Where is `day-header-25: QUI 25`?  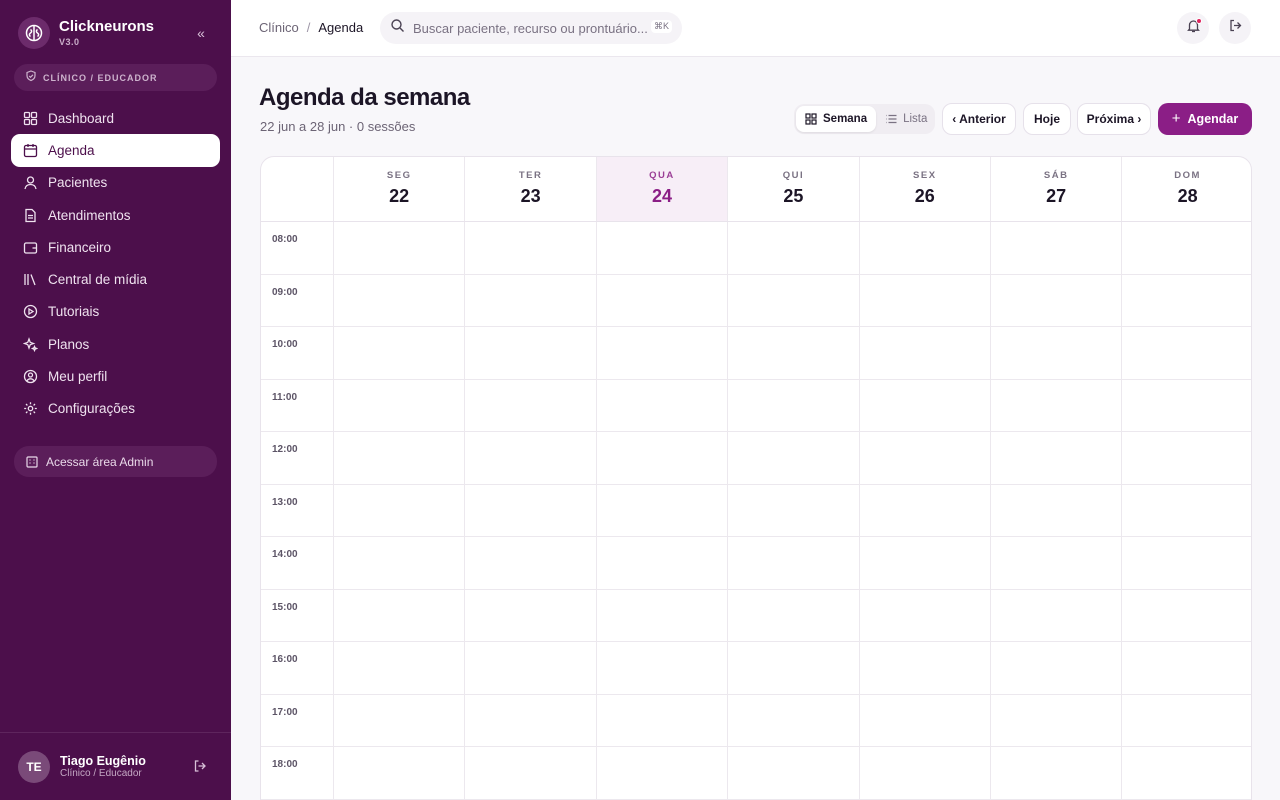 day-header-25: QUI 25 is located at coordinates (792, 189).